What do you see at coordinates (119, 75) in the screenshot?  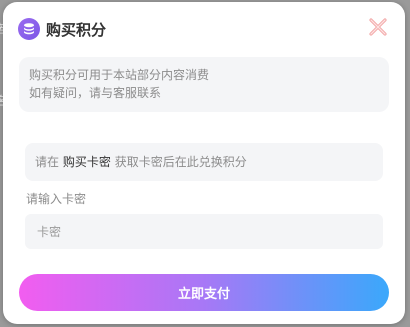 I see `notice-line: 购买积分可用于本站部分内容消费` at bounding box center [119, 75].